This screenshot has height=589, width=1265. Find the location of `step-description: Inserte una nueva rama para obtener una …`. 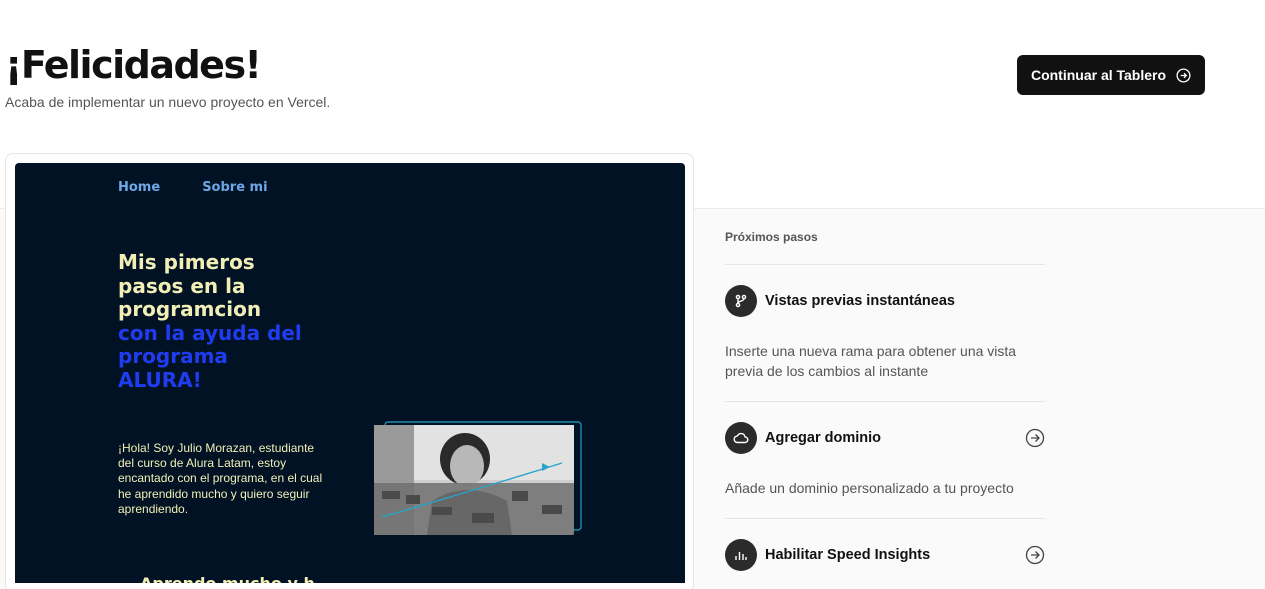

step-description: Inserte una nueva rama para obtener una … is located at coordinates (871, 361).